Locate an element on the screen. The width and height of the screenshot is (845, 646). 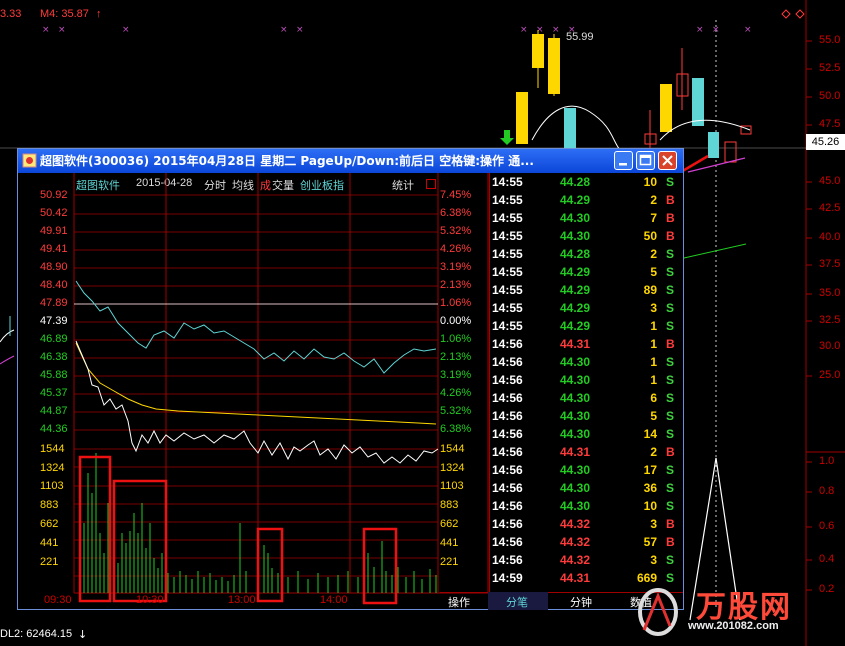
ma-arrow-icon: ↑ is located at coordinates (99, 14).